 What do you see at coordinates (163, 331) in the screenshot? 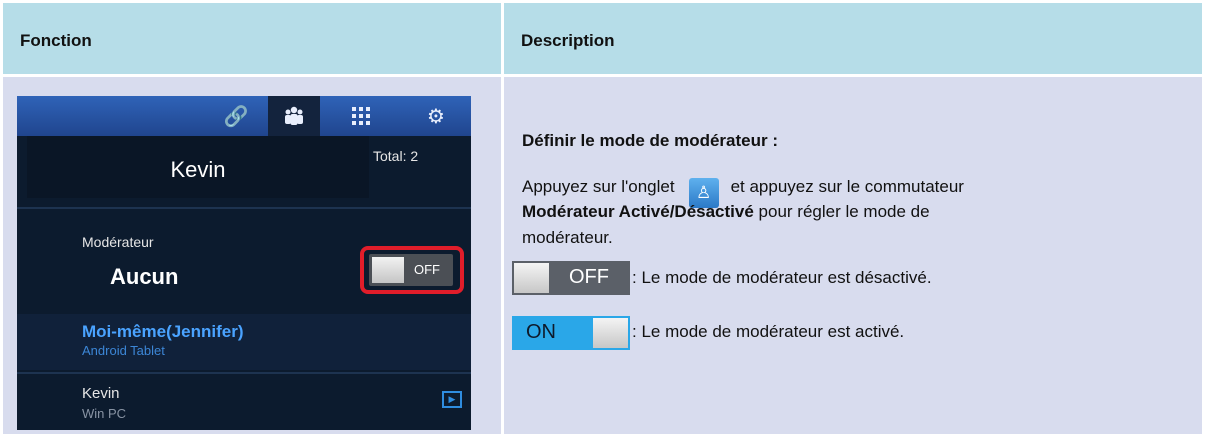
I see `participant-name: Moi-même(Jennifer)` at bounding box center [163, 331].